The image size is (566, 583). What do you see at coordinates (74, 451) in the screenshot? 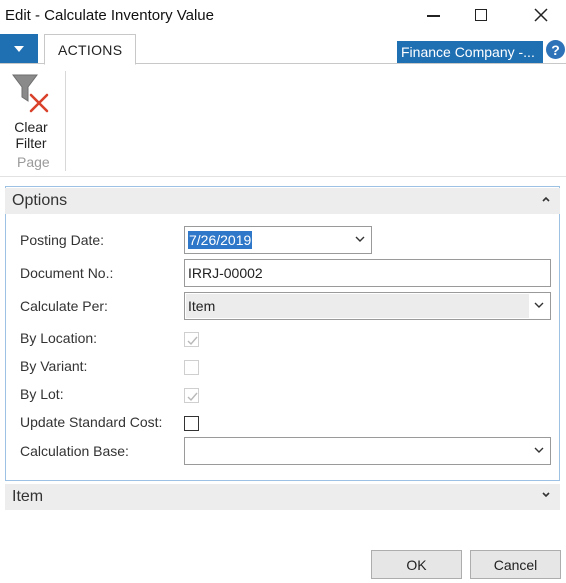
I see `calculation-base-label: Calculation Base:` at bounding box center [74, 451].